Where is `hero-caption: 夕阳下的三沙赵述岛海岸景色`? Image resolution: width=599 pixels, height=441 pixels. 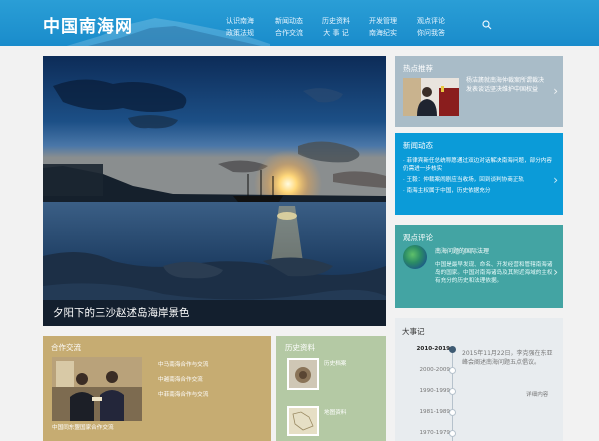
hero-caption: 夕阳下的三沙赵述岛海岸景色 is located at coordinates (214, 313).